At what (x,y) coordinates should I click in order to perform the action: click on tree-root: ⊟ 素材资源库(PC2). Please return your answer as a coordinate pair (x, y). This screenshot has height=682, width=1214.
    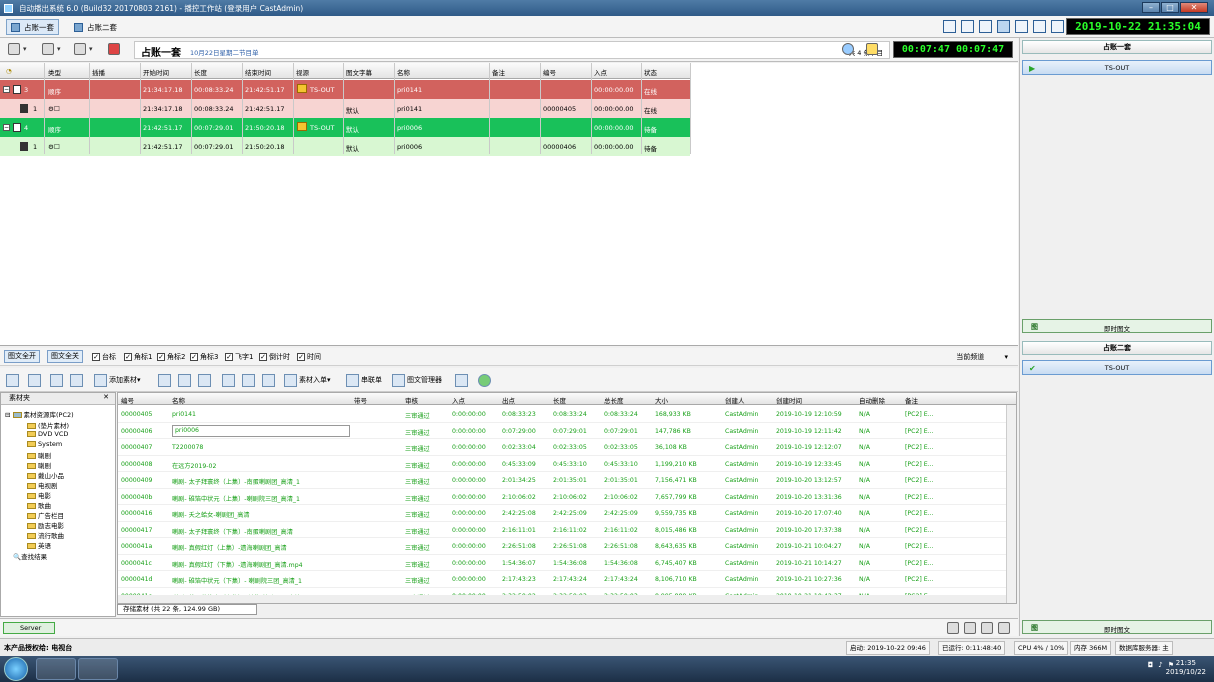
    Looking at the image, I should click on (39, 414).